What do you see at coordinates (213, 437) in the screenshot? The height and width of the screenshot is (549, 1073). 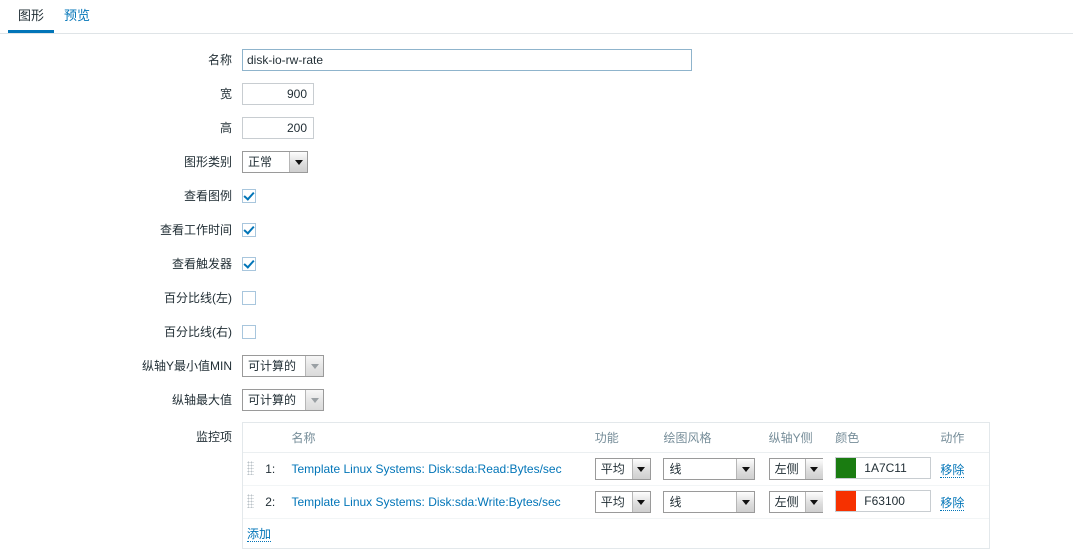 I see `items-label: 监控项` at bounding box center [213, 437].